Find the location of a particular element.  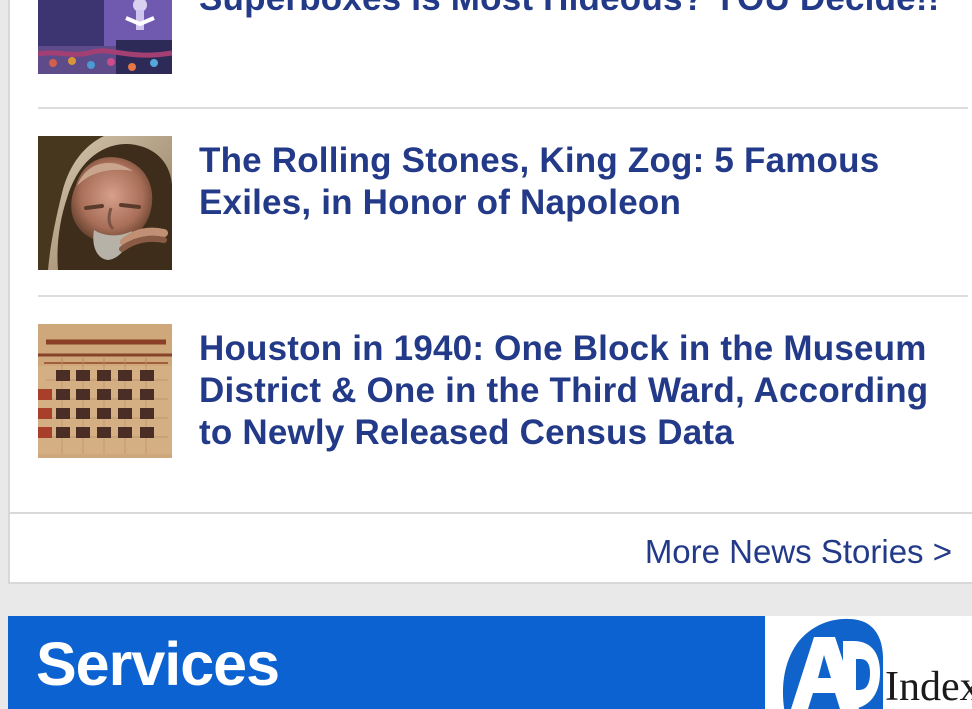

ad-logo: Index is located at coordinates (868, 662).